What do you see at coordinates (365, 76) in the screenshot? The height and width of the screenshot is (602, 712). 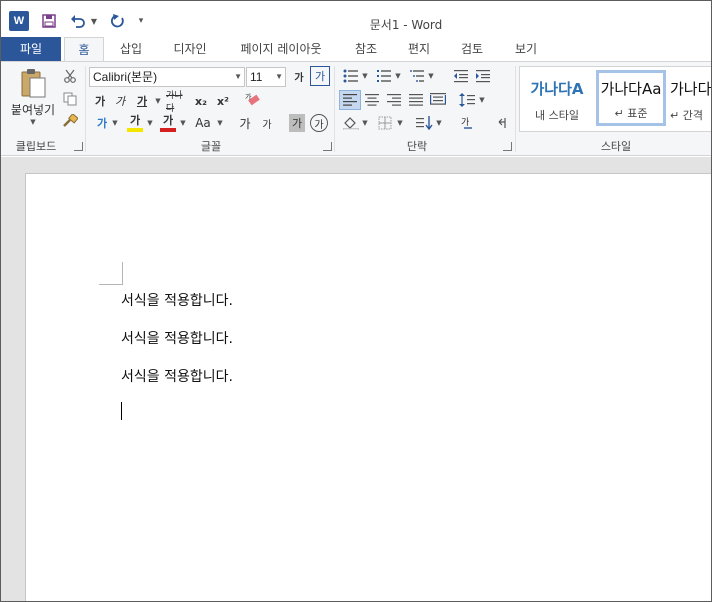 I see `bullets-dropdown: ▼` at bounding box center [365, 76].